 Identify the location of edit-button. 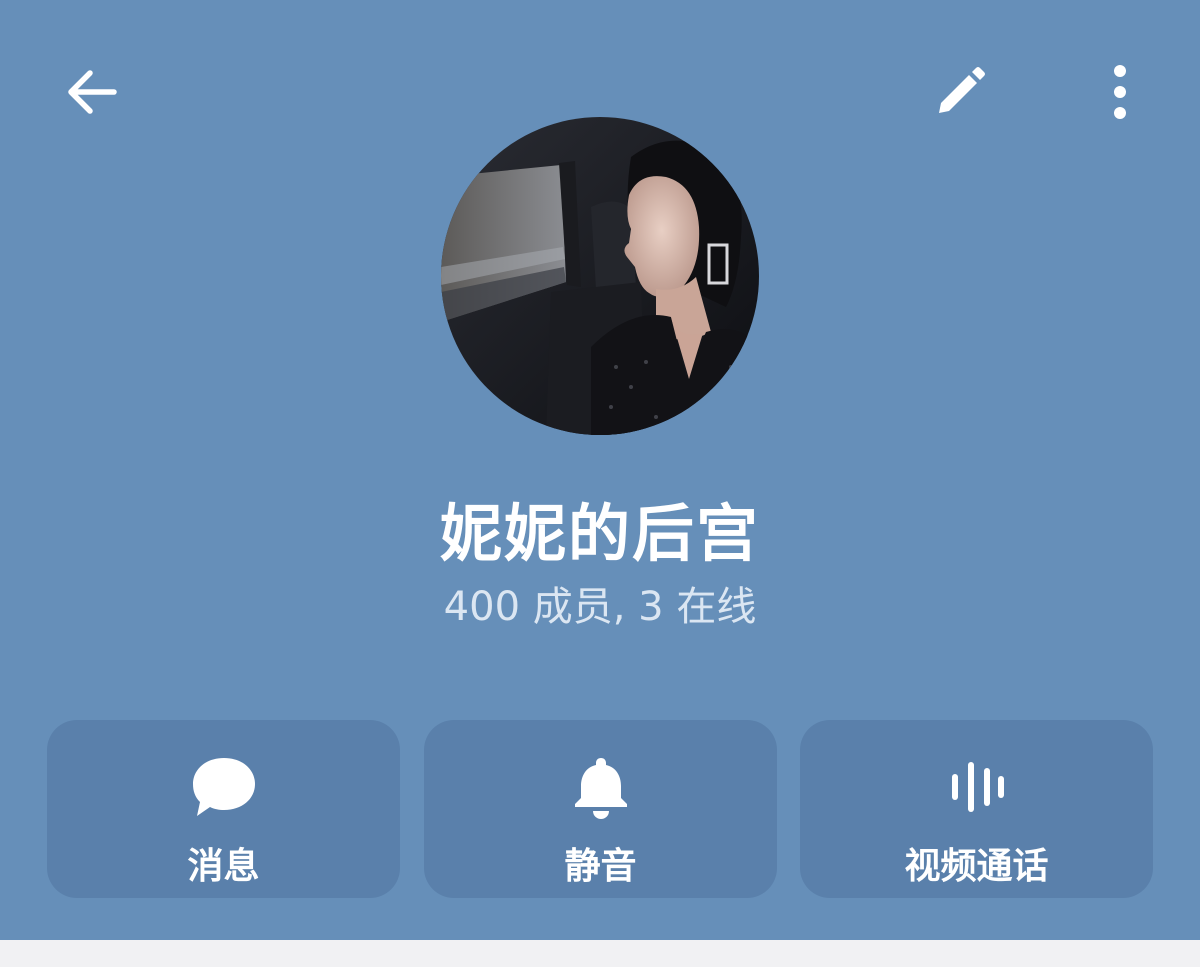
(960, 94).